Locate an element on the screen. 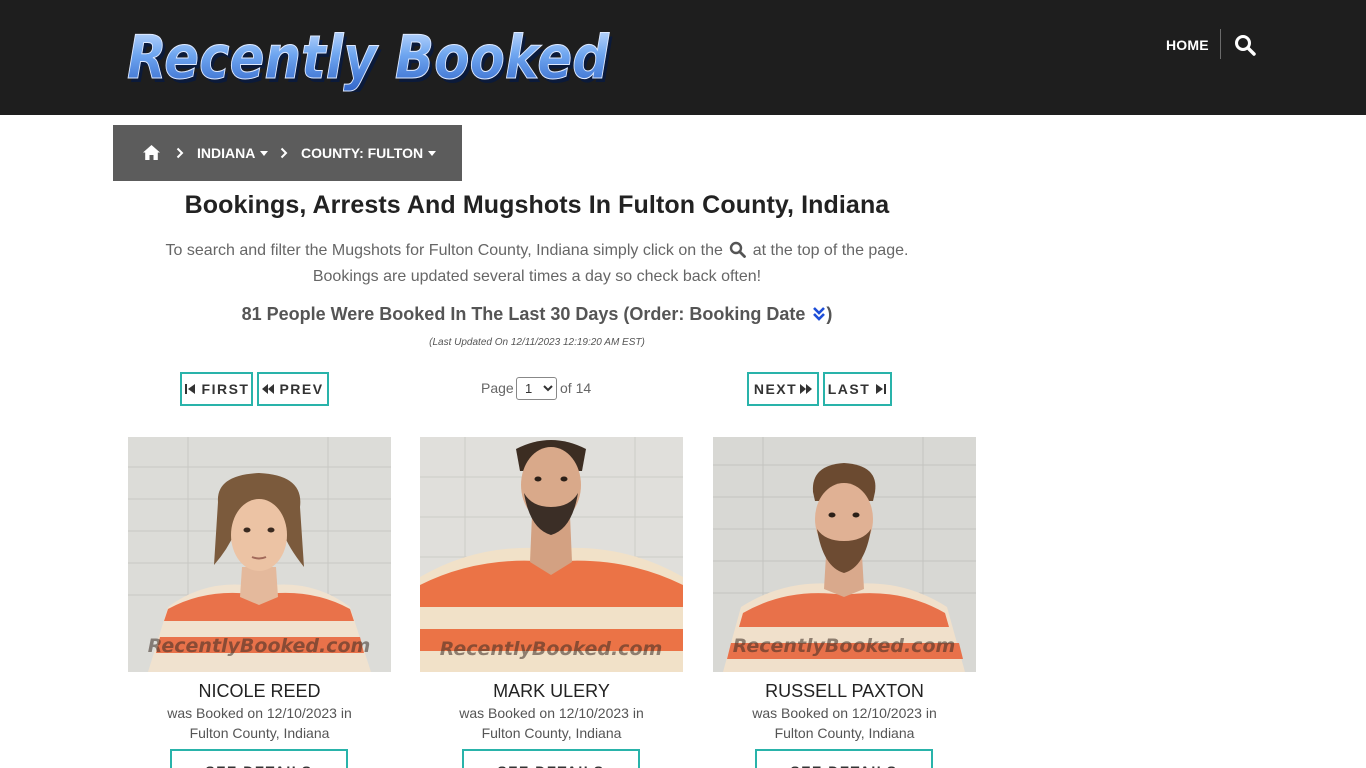 This screenshot has height=768, width=1366. breadcrumb-county: COUNTY: FULTON is located at coordinates (369, 153).